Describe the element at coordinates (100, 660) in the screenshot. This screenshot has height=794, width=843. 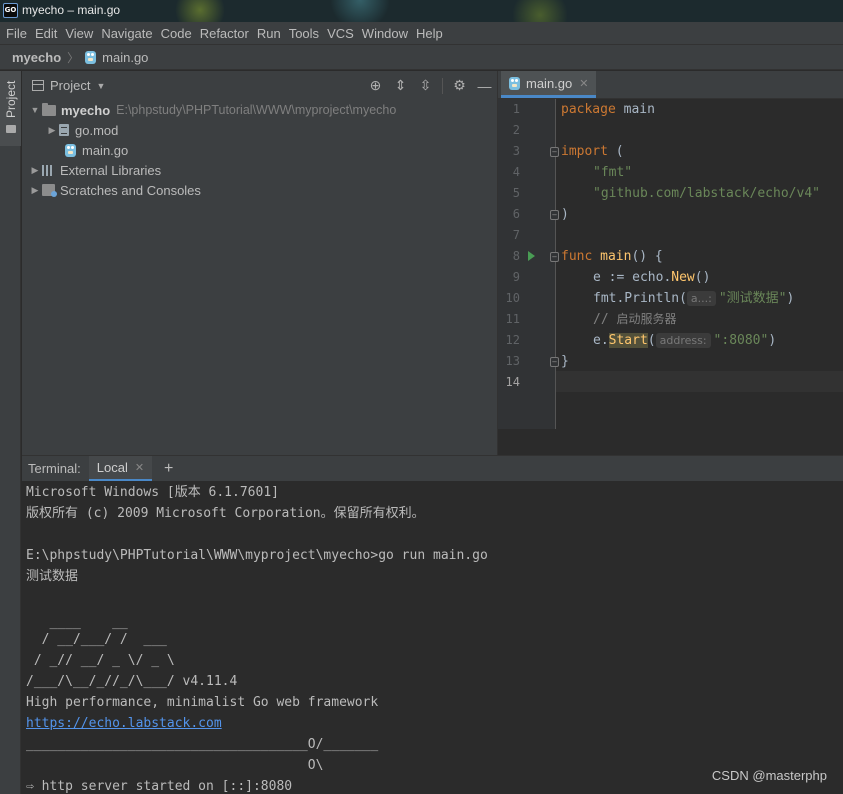
I see `terminal-line: / _// __/ _ \/ _ \` at that location.